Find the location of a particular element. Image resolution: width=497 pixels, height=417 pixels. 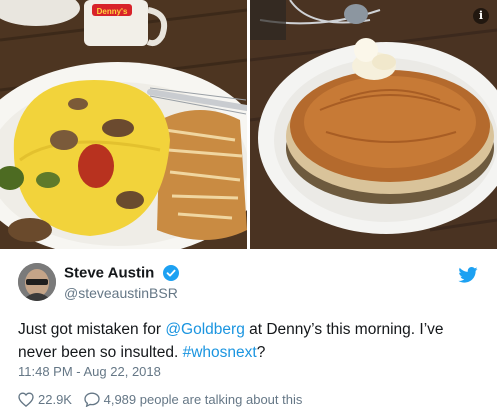

avatar is located at coordinates (37, 282).